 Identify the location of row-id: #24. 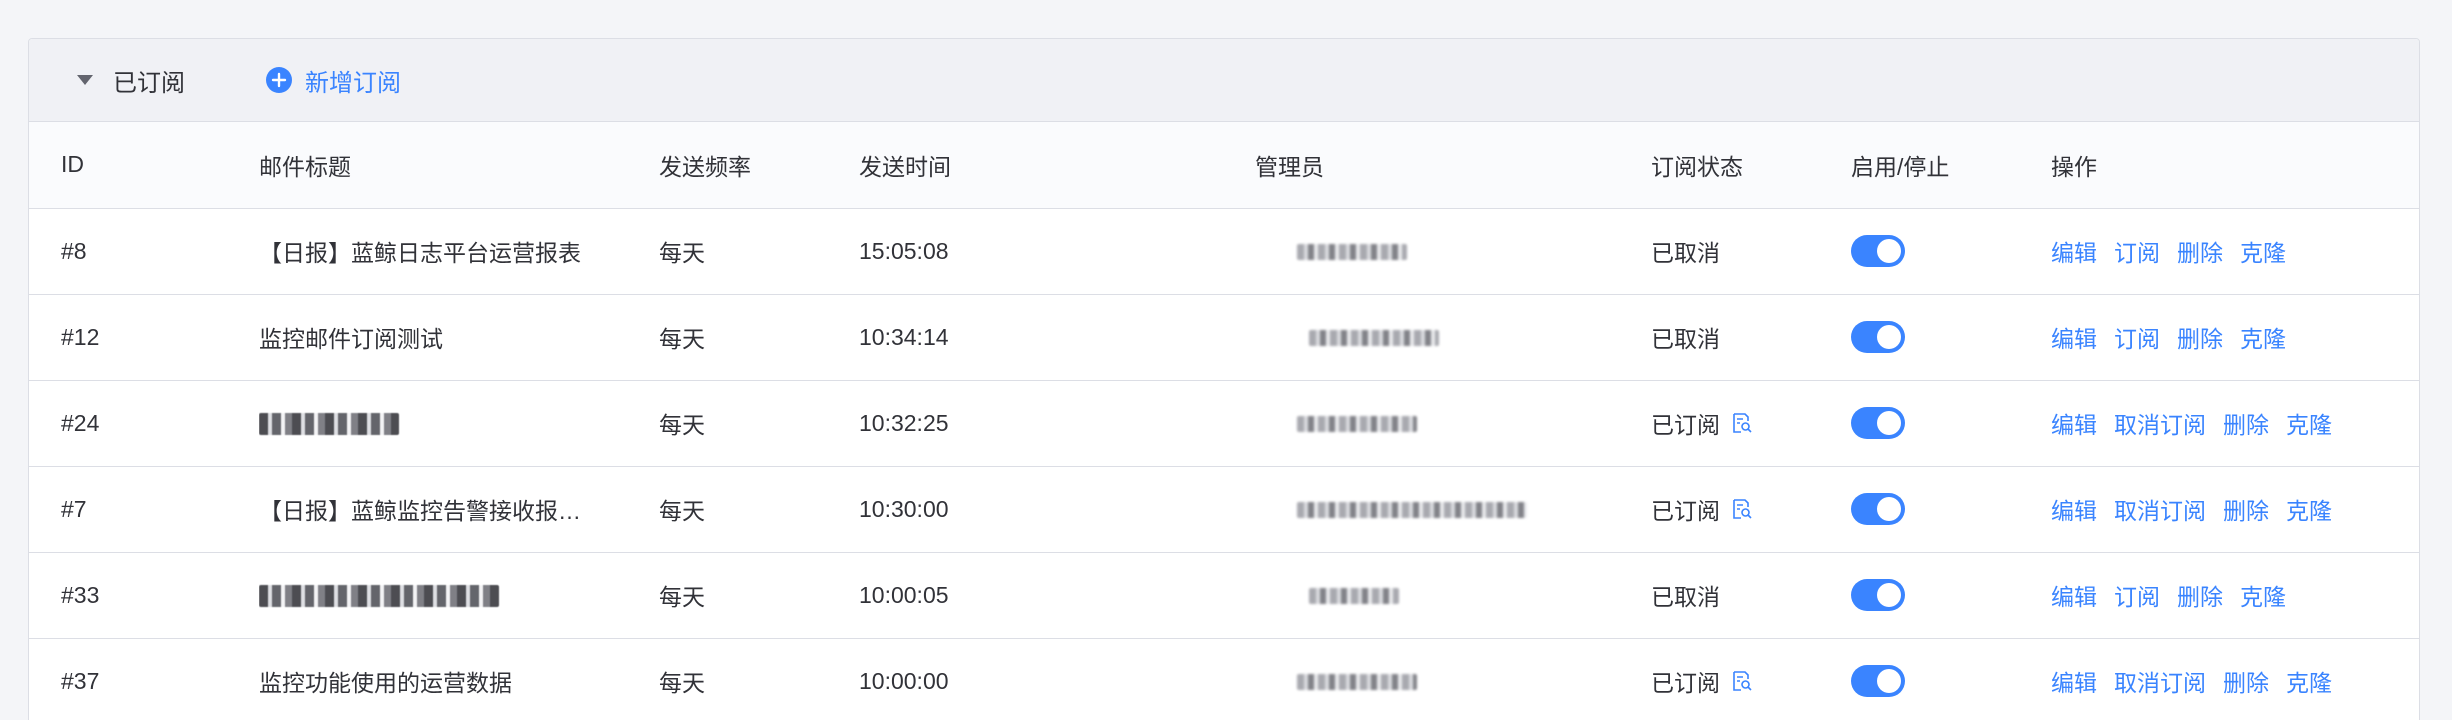
(144, 423).